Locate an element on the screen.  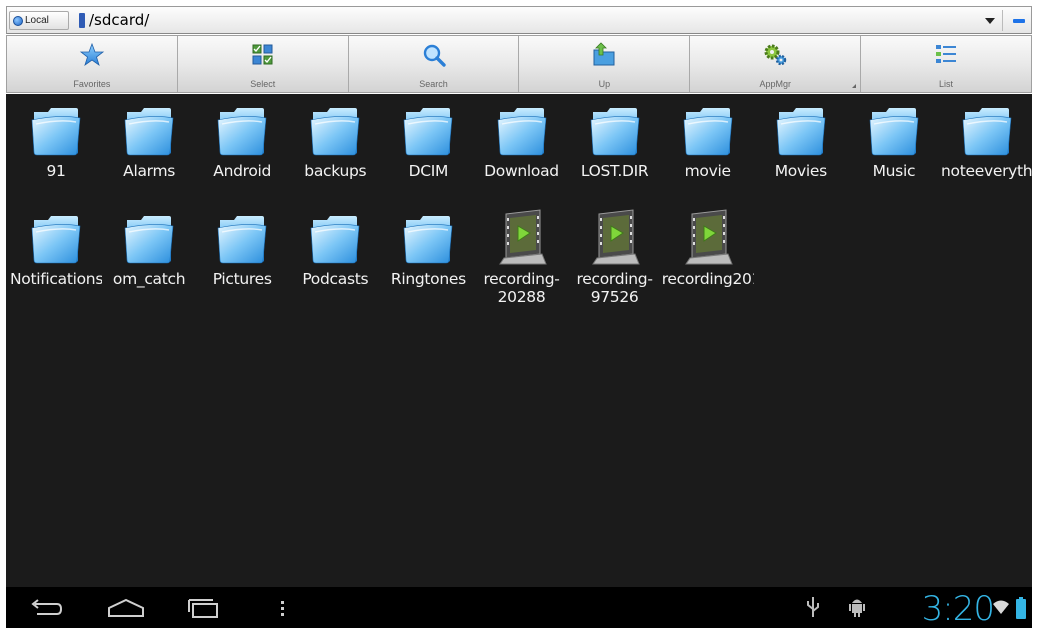
file-name-label: Download is located at coordinates (521, 171).